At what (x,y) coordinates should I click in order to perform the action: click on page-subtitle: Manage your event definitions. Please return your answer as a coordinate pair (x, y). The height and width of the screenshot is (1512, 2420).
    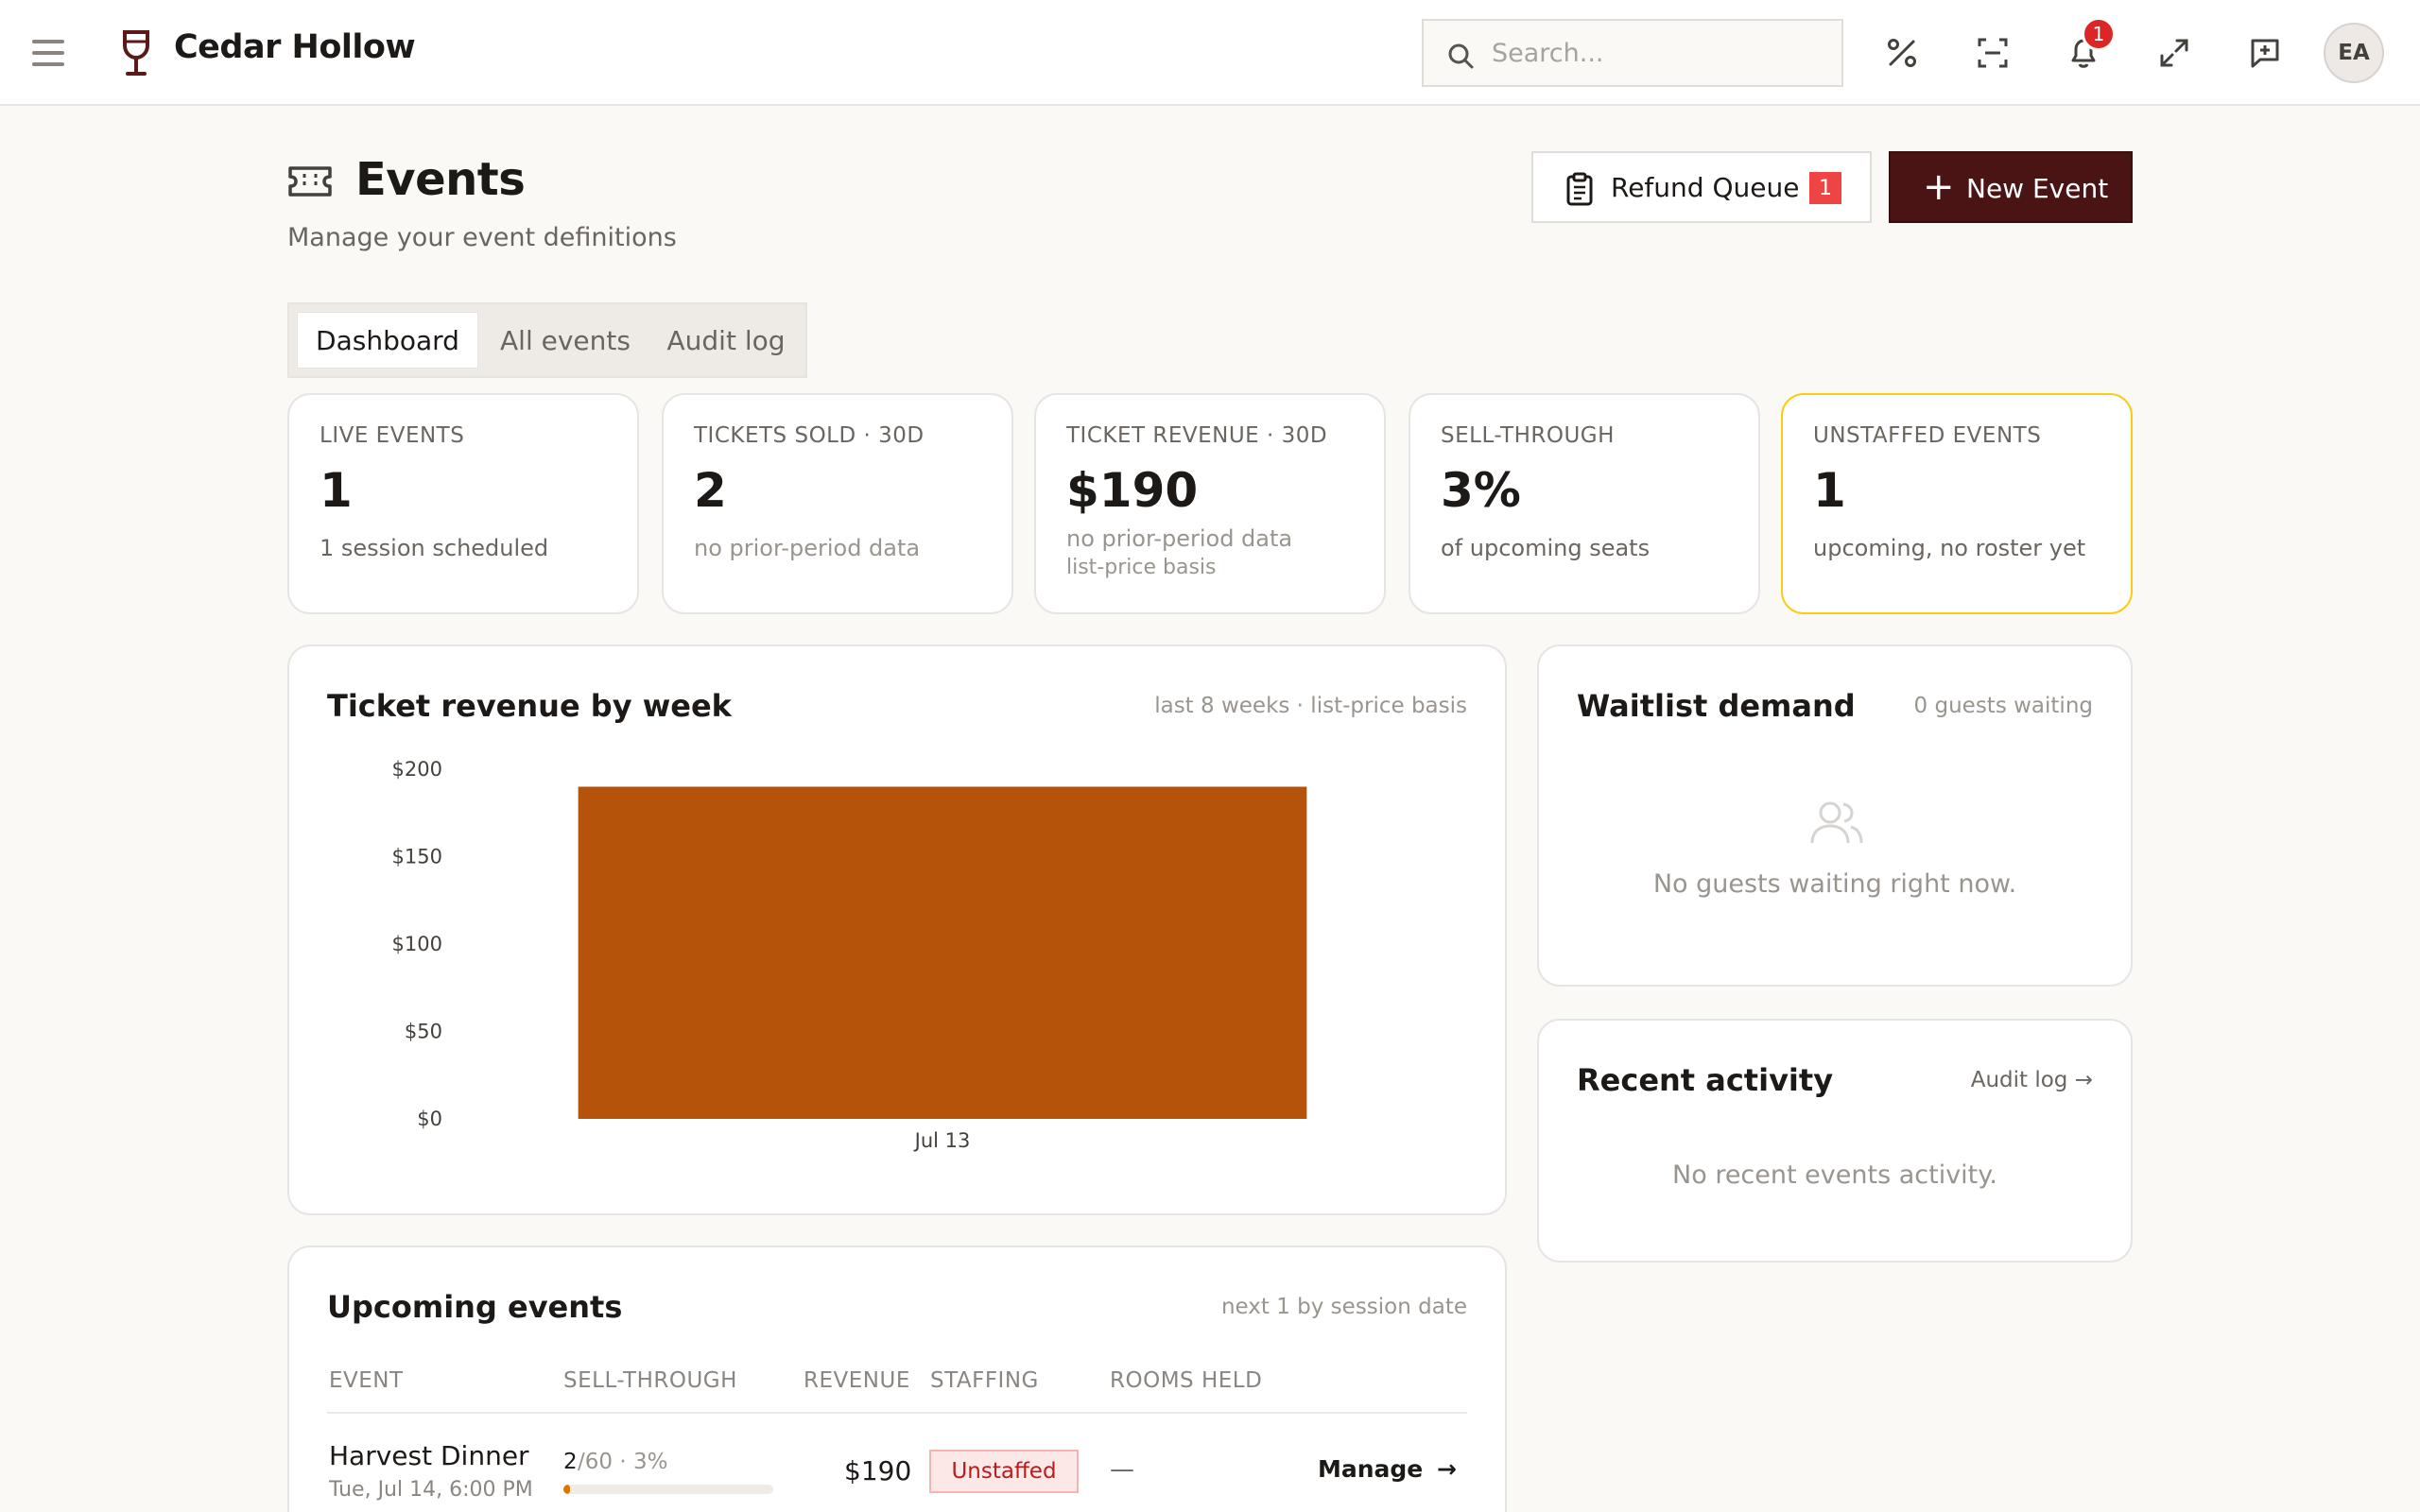
    Looking at the image, I should click on (482, 237).